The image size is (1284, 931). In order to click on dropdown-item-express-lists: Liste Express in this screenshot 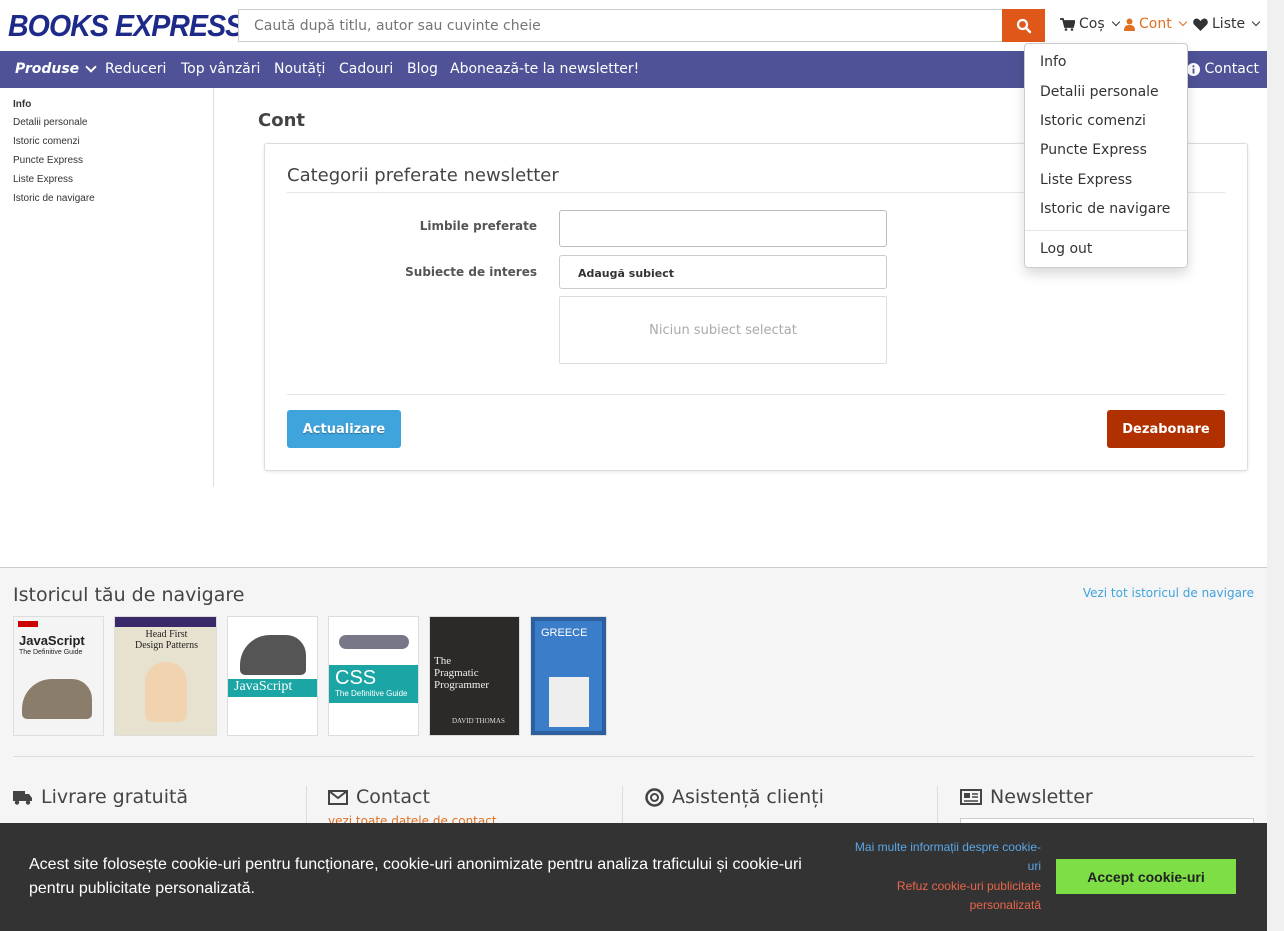, I will do `click(1086, 180)`.